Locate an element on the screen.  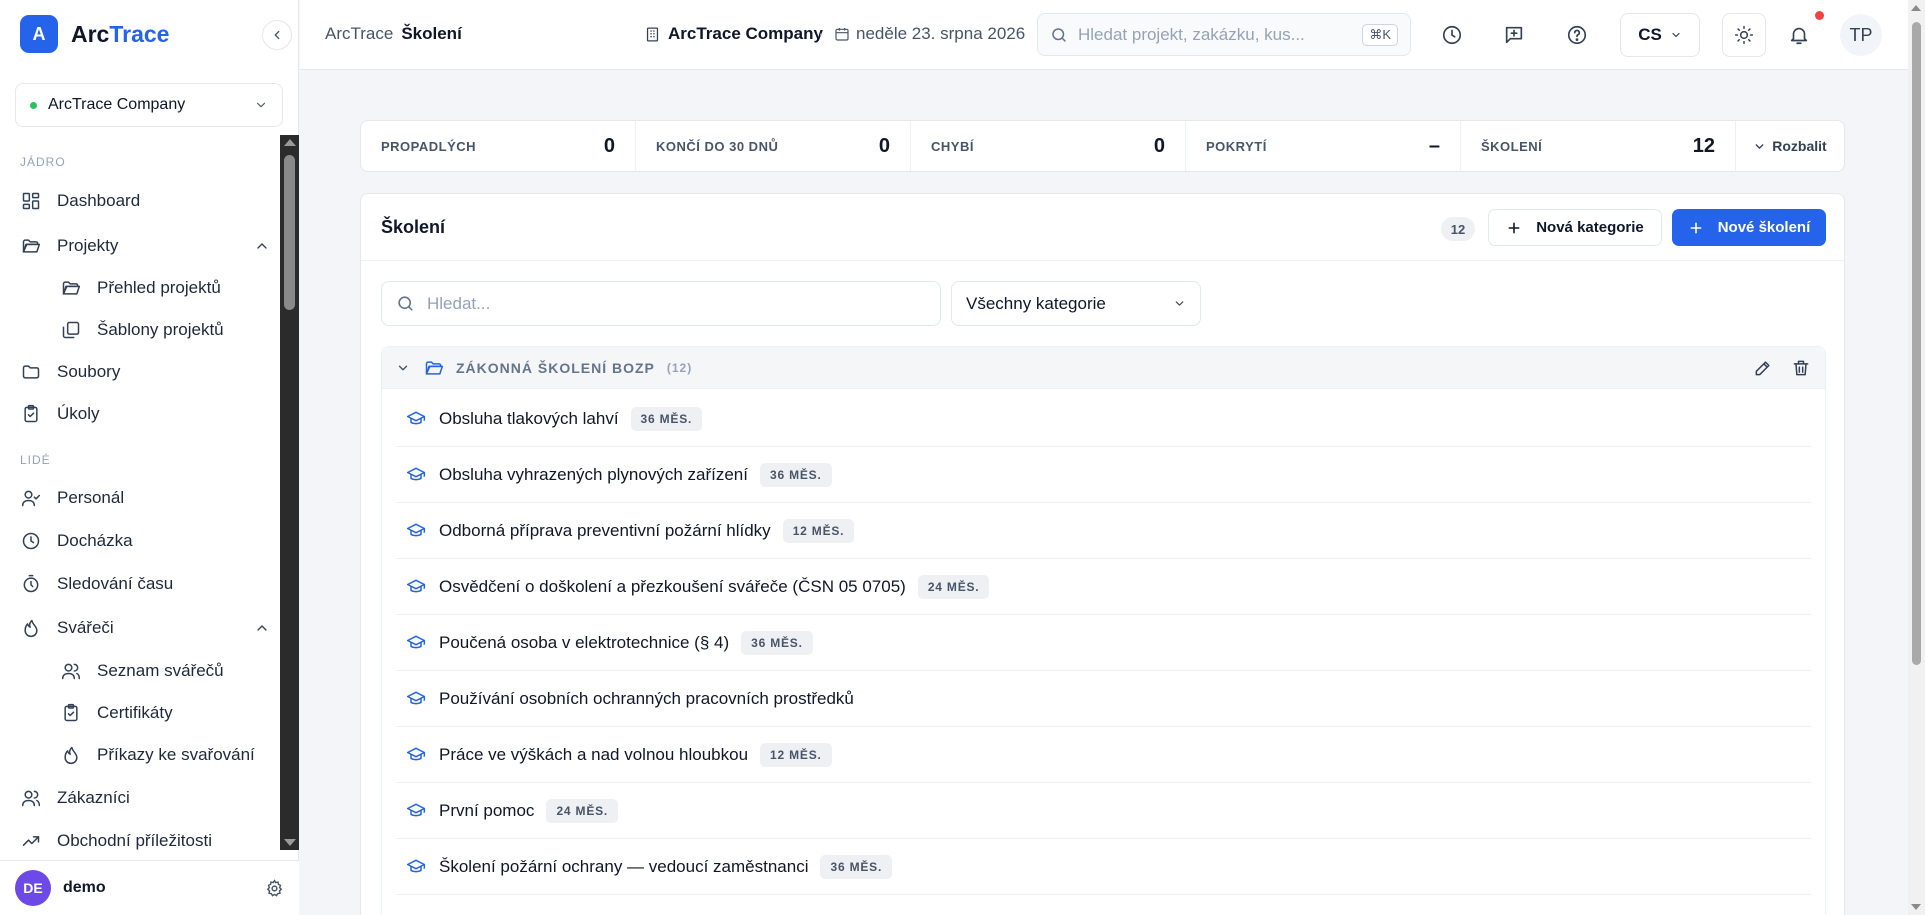
language-selector: CS is located at coordinates (1660, 35).